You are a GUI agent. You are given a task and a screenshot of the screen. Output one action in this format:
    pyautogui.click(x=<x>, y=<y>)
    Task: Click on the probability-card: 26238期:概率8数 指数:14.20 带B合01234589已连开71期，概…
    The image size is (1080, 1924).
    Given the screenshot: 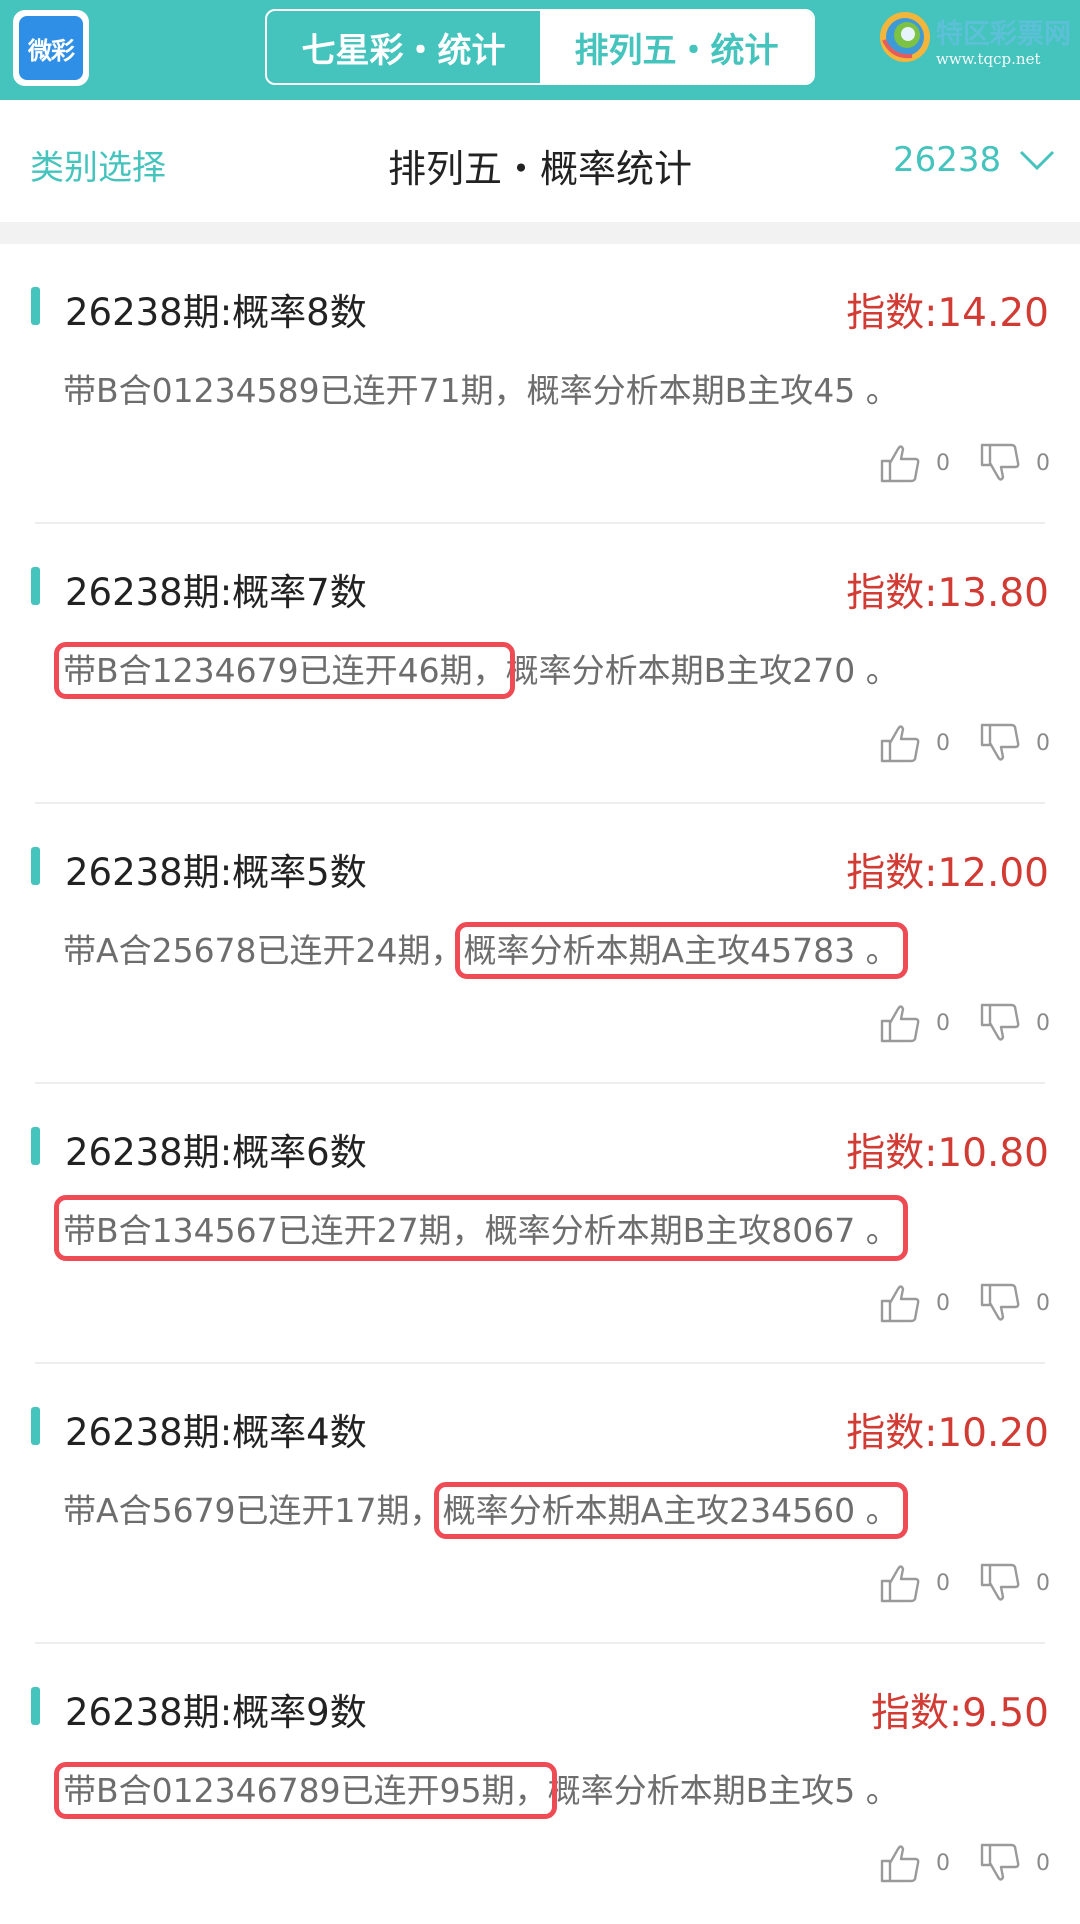 What is the action you would take?
    pyautogui.click(x=540, y=384)
    